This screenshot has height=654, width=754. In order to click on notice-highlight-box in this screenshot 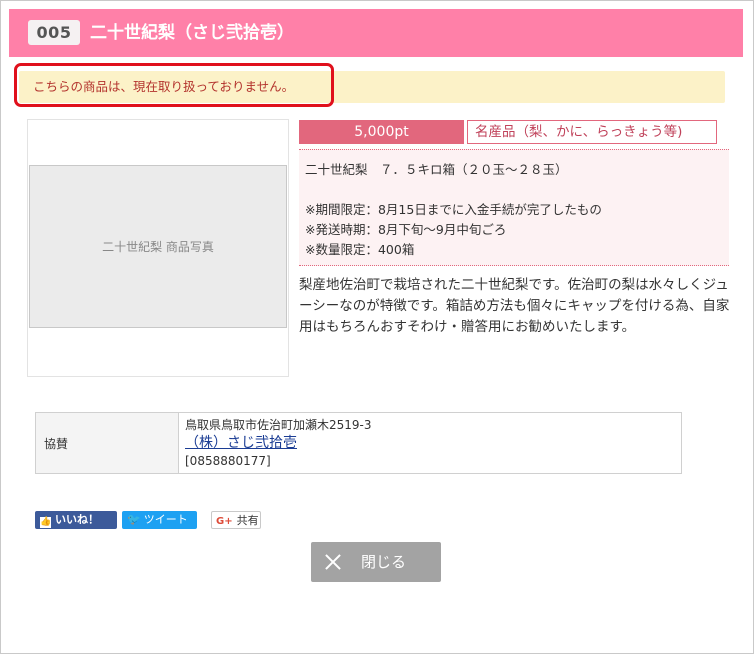, I will do `click(174, 85)`.